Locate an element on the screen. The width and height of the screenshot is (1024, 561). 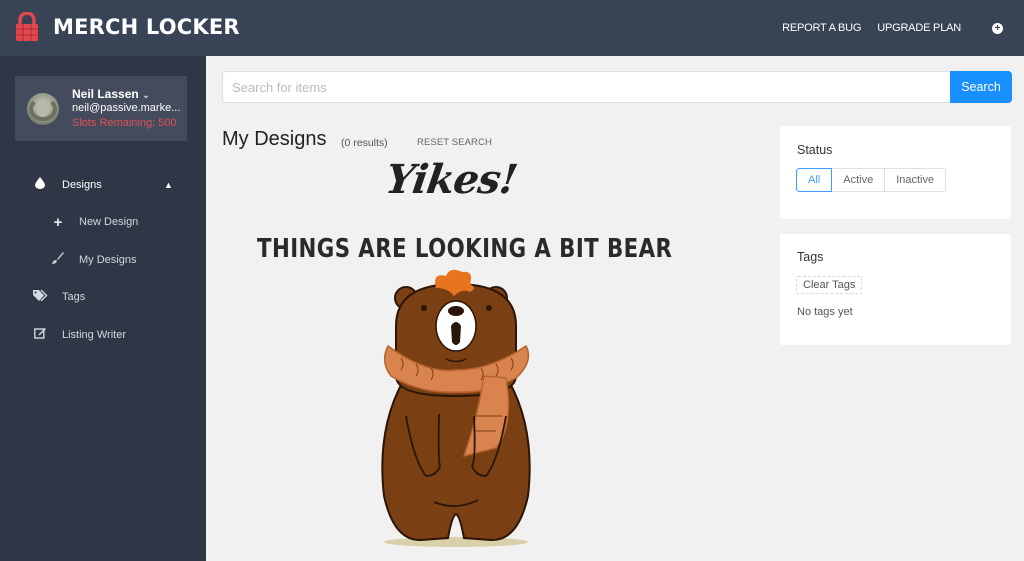
search-input is located at coordinates (586, 87).